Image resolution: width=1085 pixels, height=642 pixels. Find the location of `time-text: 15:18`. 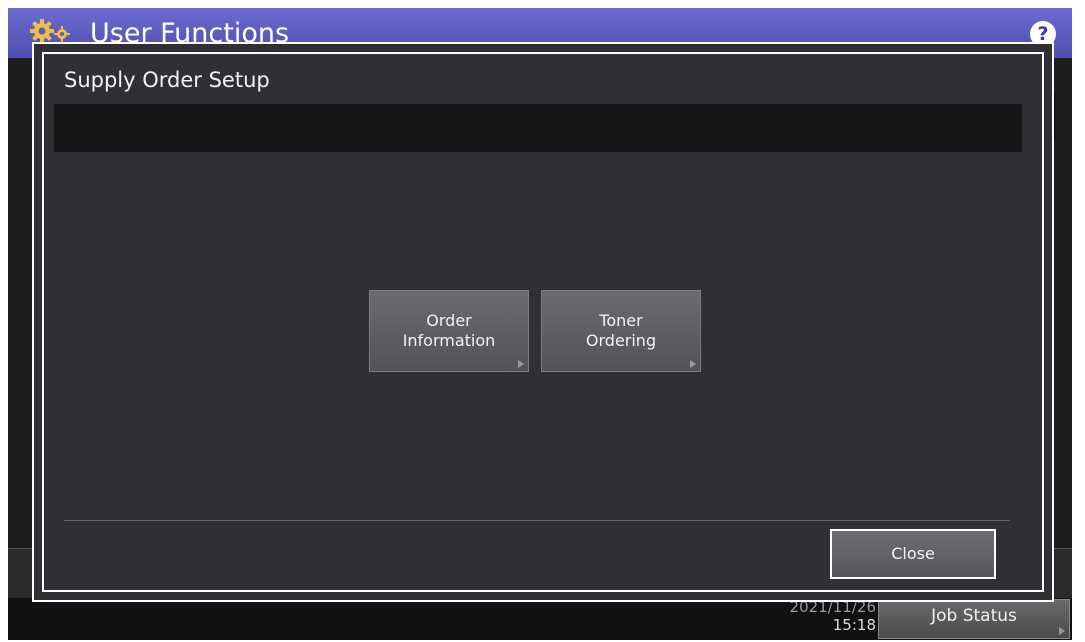

time-text: 15:18 is located at coordinates (854, 625).